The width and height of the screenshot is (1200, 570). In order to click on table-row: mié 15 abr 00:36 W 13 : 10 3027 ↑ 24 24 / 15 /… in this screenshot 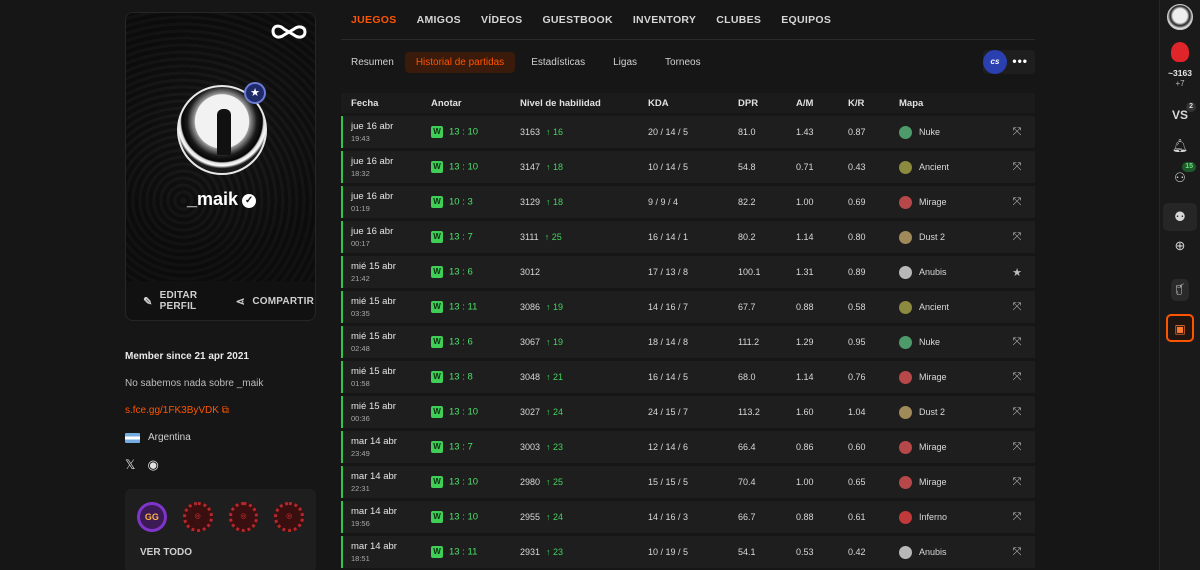, I will do `click(688, 412)`.